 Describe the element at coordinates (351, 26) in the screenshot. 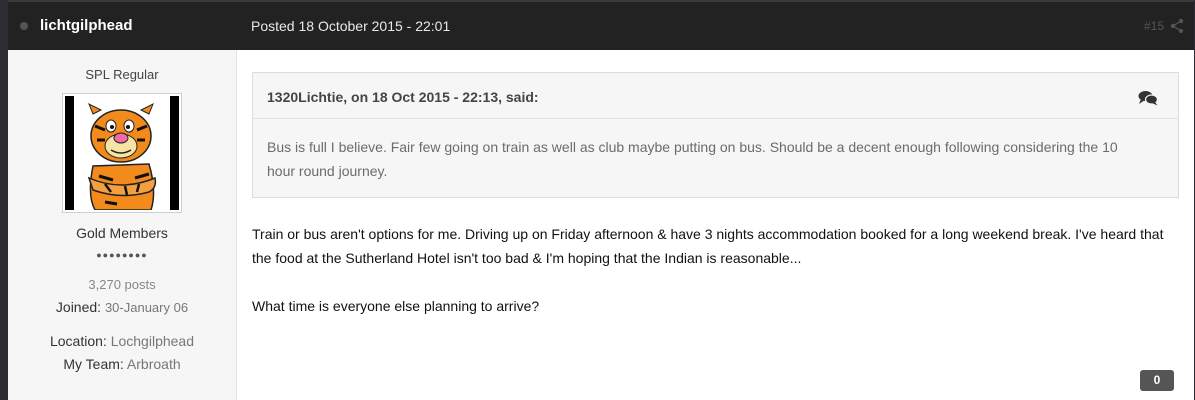

I see `post-date: Posted 18 October 2015 - 22:01` at that location.